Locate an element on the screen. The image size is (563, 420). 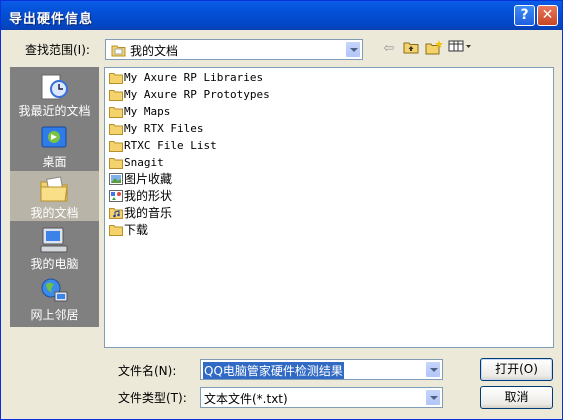
places-bar: 我最近的文档 桌面 我的文档 我的电脑 网上邻居 is located at coordinates (54, 197).